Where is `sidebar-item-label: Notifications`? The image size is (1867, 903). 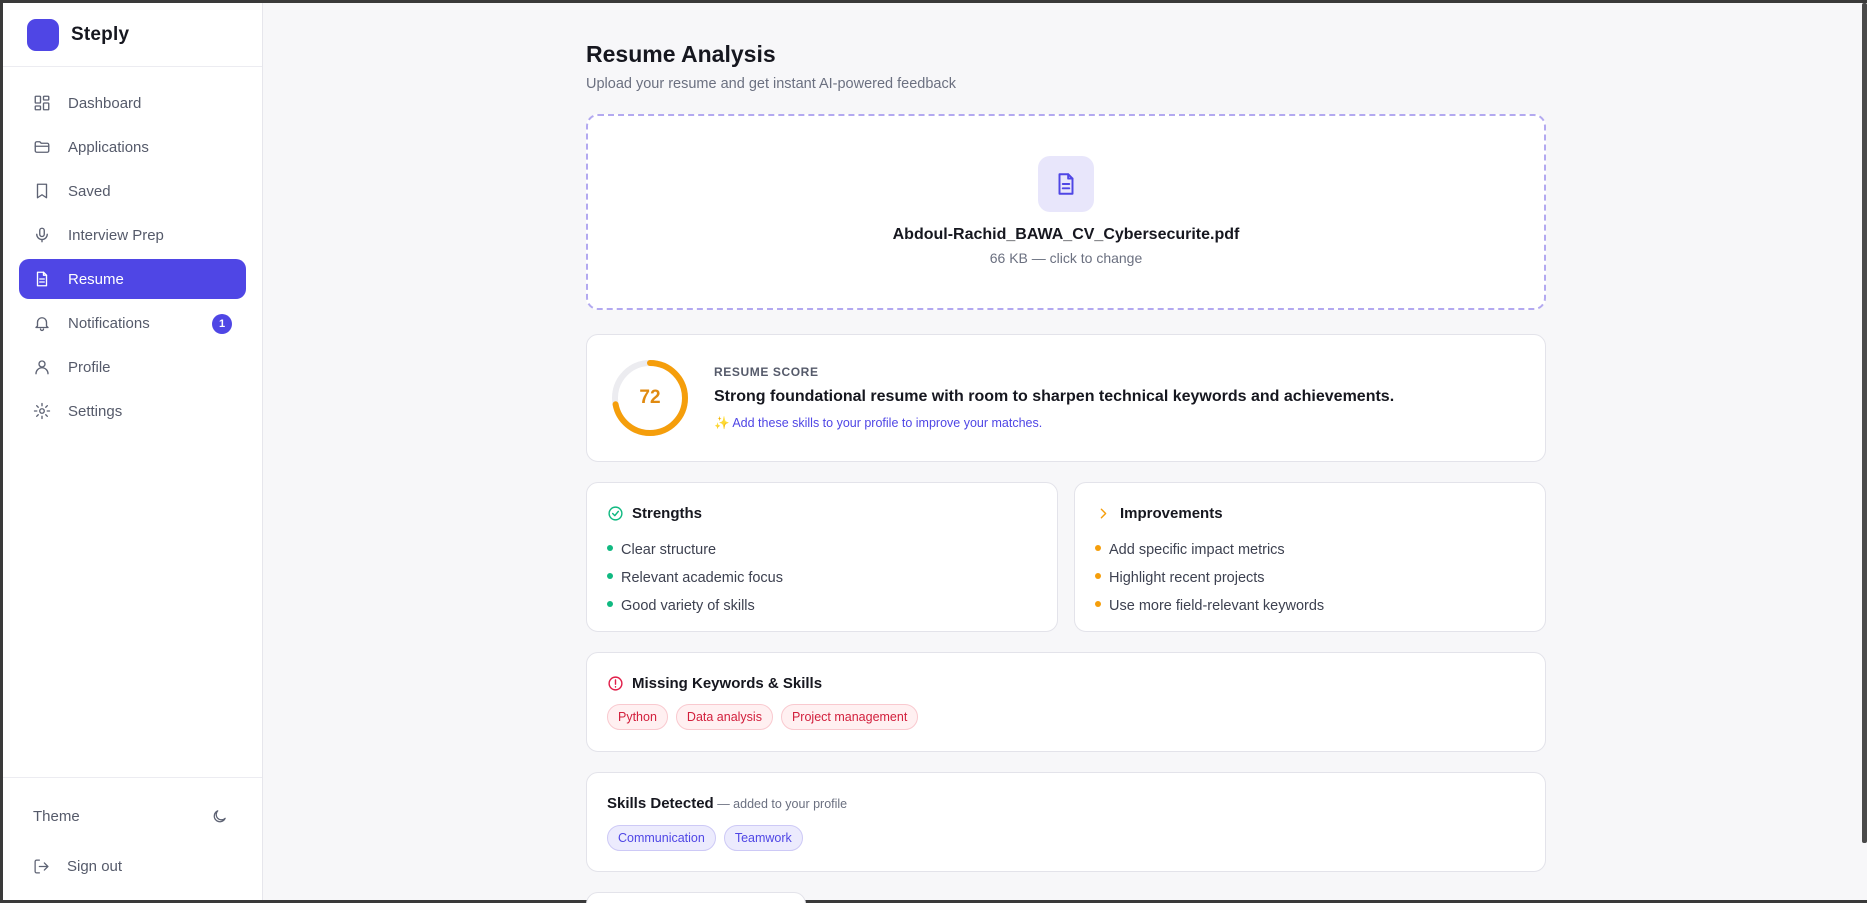
sidebar-item-label: Notifications is located at coordinates (109, 323).